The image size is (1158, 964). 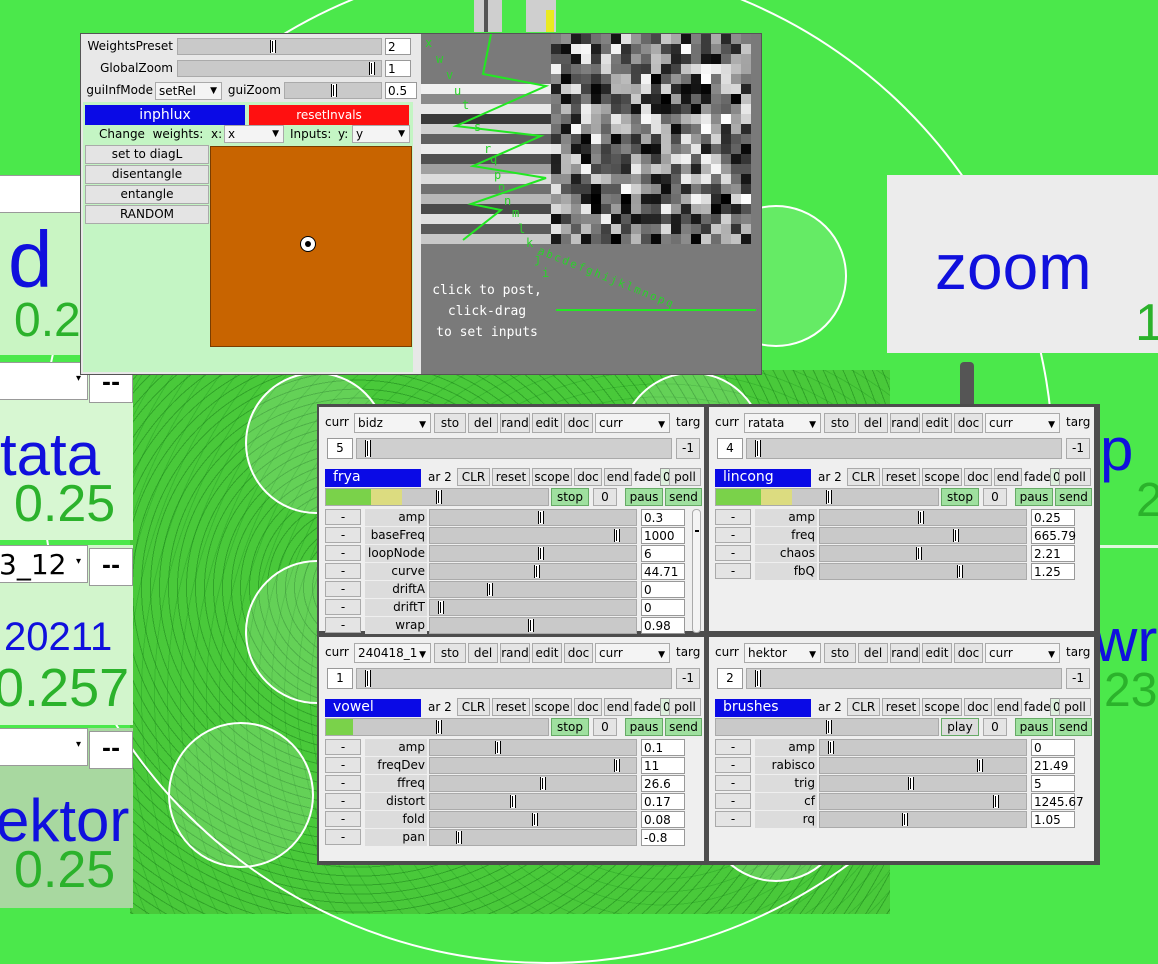 What do you see at coordinates (398, 46) in the screenshot?
I see `weights-preset-value: 2` at bounding box center [398, 46].